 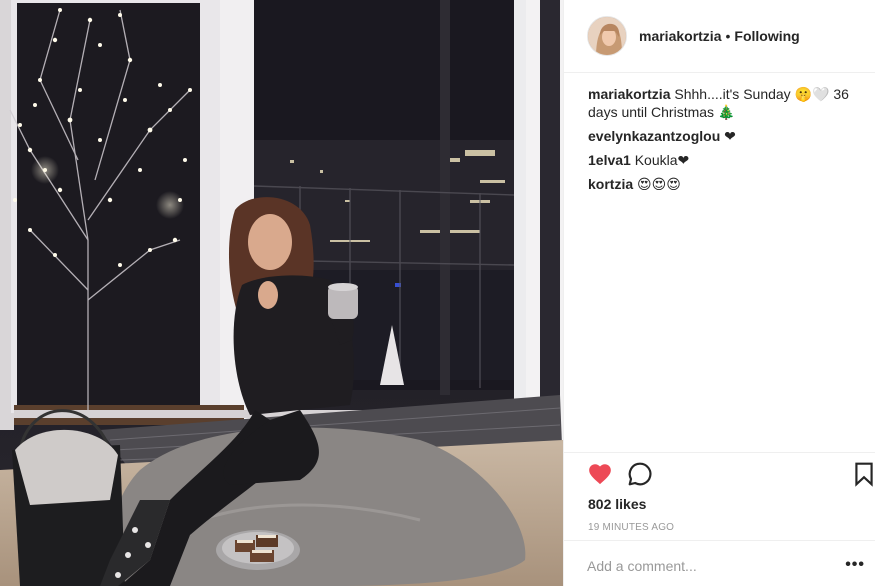 What do you see at coordinates (631, 527) in the screenshot?
I see `post-timestamp: 19 MINUTES AGO` at bounding box center [631, 527].